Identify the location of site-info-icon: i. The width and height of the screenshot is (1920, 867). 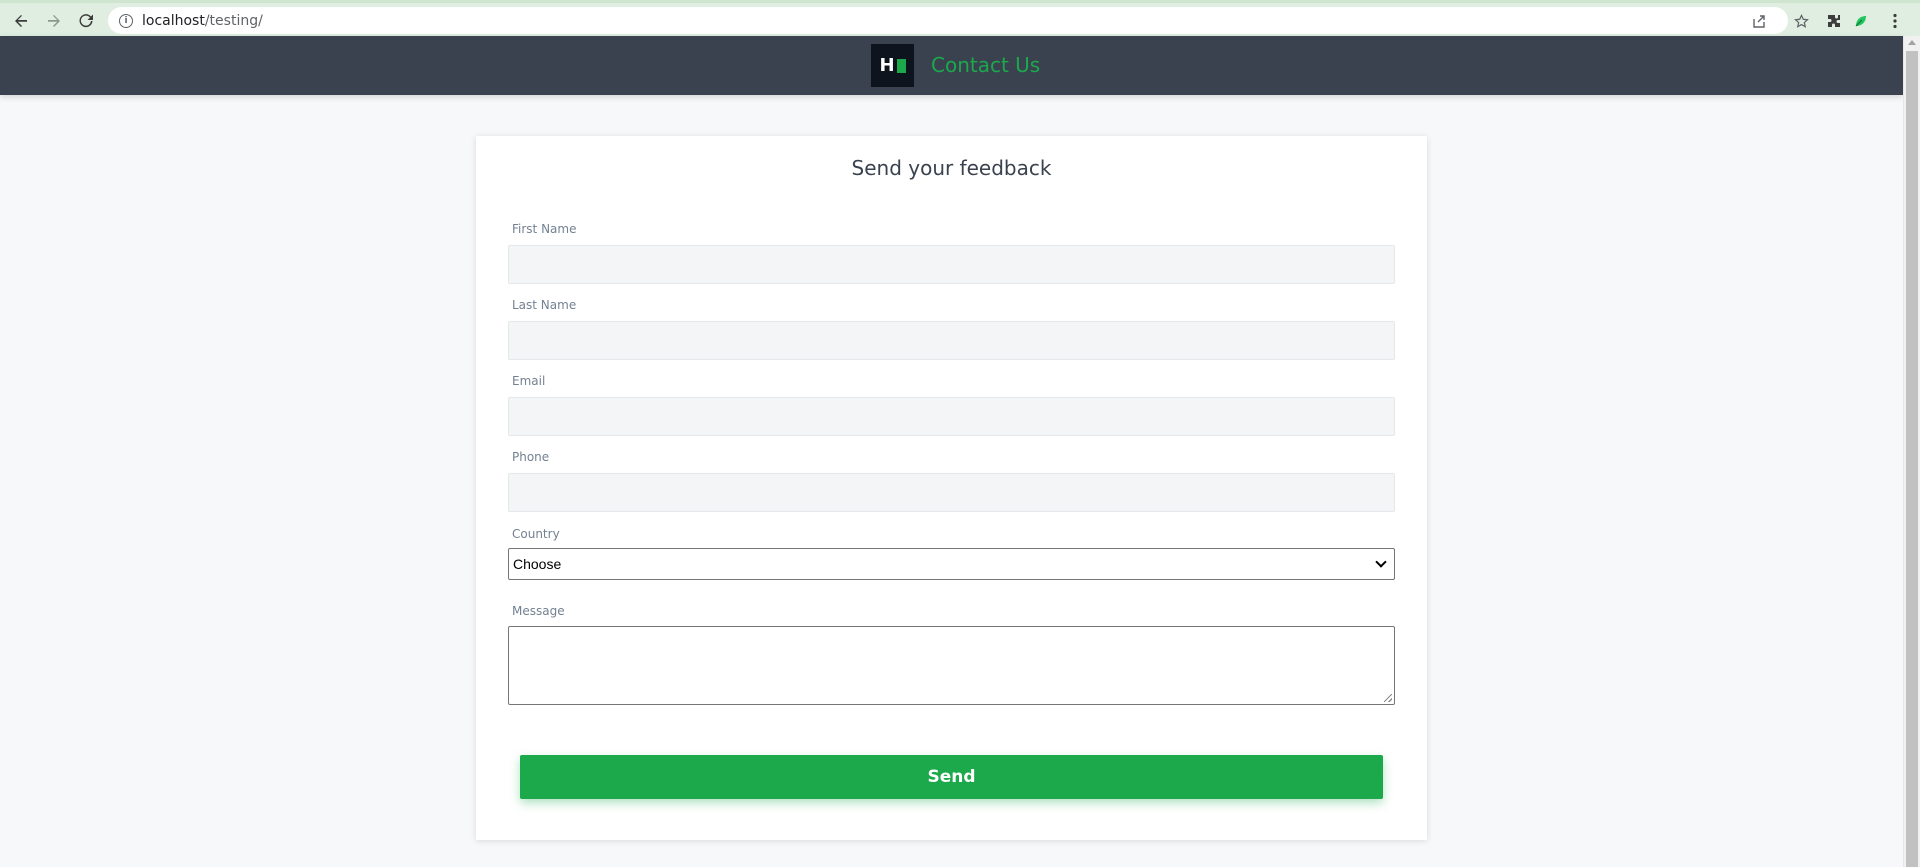
(126, 20).